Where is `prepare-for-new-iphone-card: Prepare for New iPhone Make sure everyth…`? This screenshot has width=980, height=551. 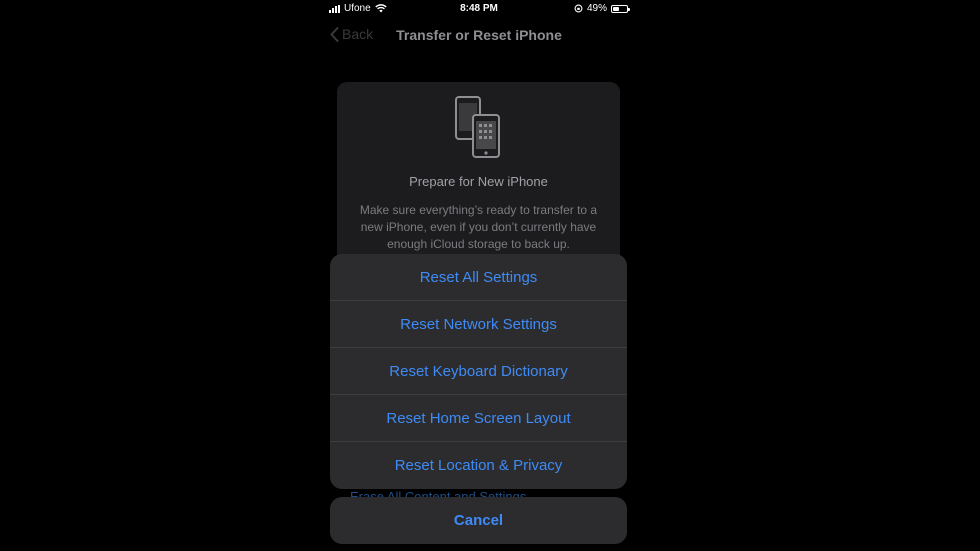
prepare-for-new-iphone-card: Prepare for New iPhone Make sure everyth… is located at coordinates (478, 182).